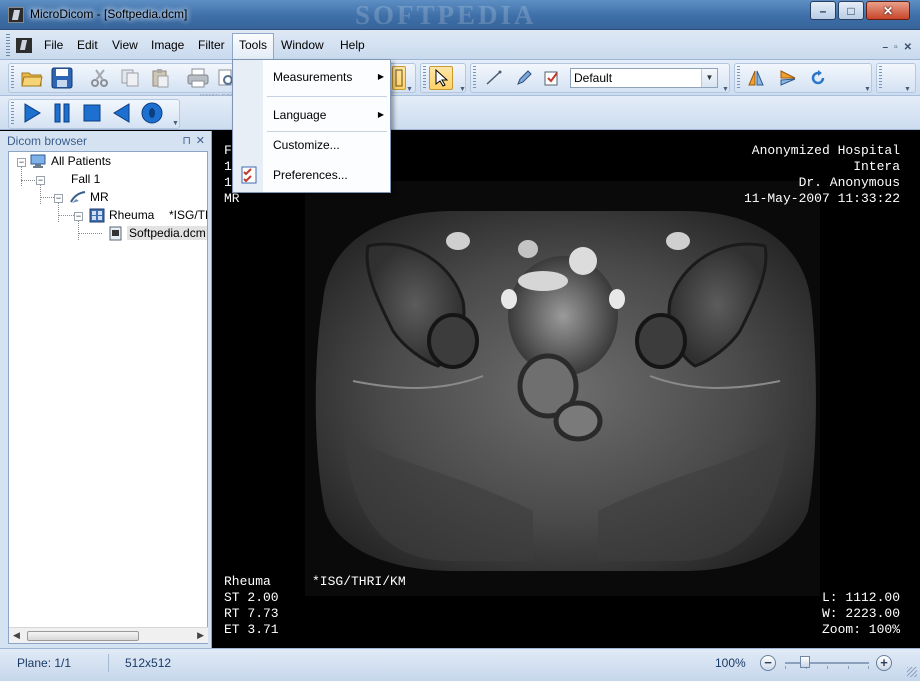 This screenshot has width=920, height=681. Describe the element at coordinates (130, 78) in the screenshot. I see `copy-icon` at that location.